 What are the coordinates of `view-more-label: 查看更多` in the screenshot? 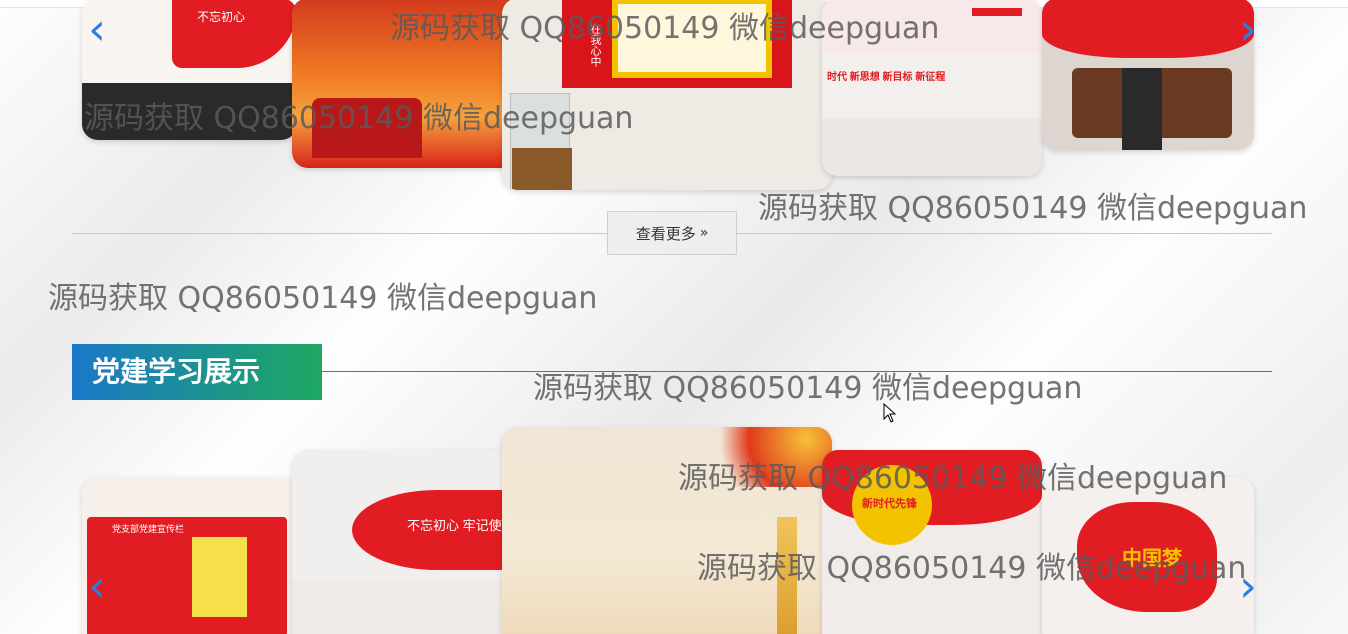 It's located at (665, 234).